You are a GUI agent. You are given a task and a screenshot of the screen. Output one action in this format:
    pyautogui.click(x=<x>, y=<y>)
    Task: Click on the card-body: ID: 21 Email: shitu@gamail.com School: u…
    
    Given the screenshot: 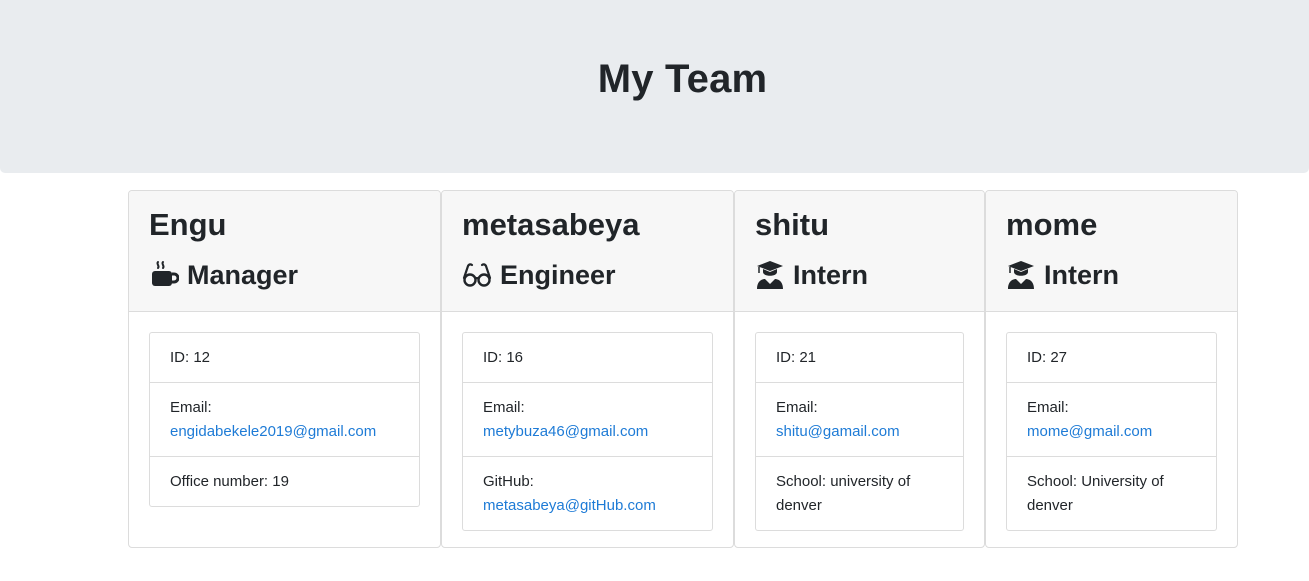 What is the action you would take?
    pyautogui.click(x=859, y=429)
    